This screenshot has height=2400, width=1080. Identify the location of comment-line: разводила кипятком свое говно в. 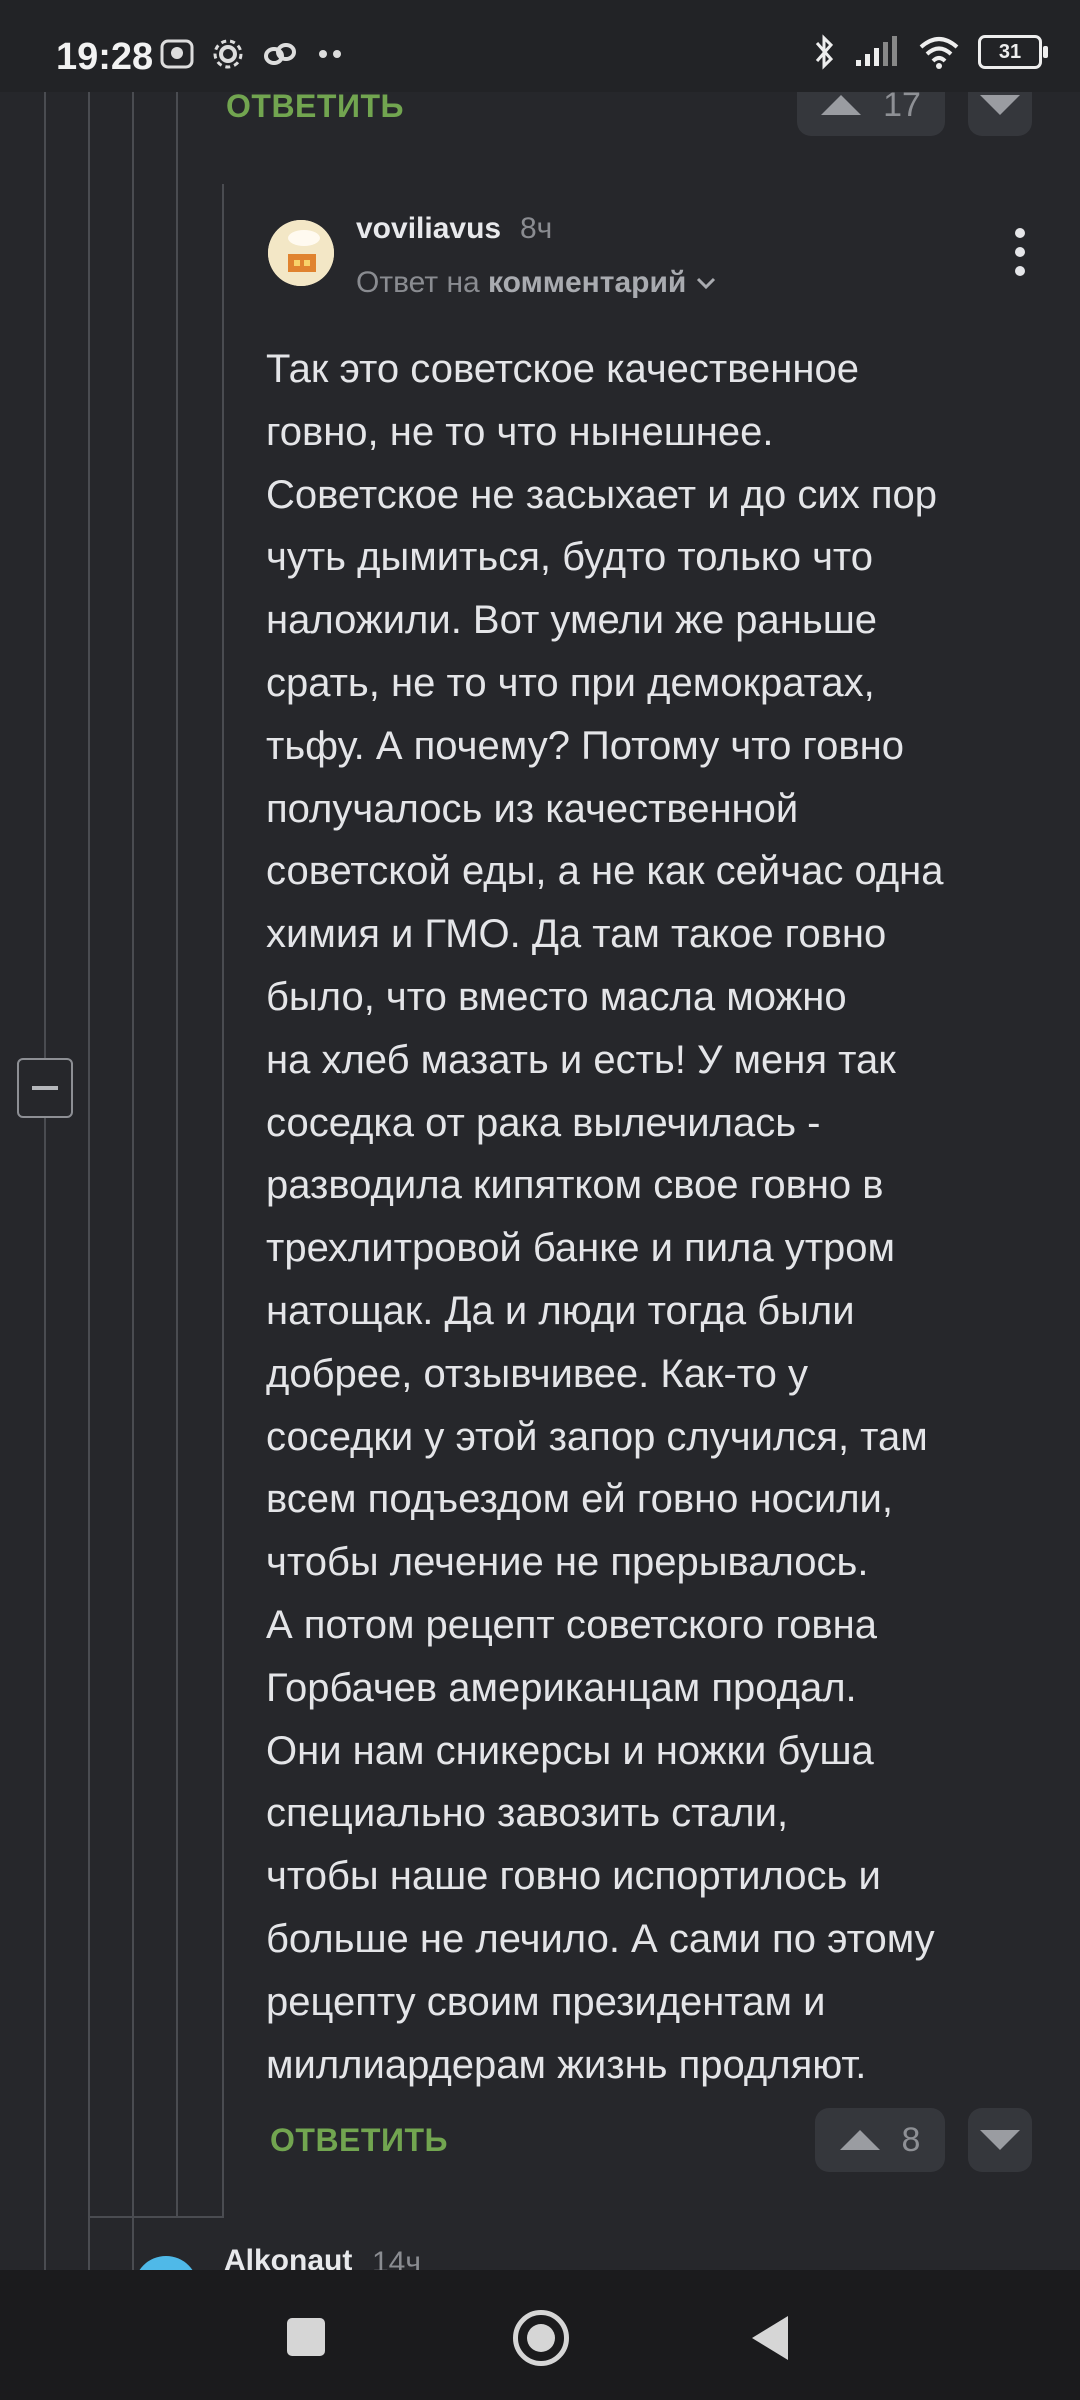
(575, 1185).